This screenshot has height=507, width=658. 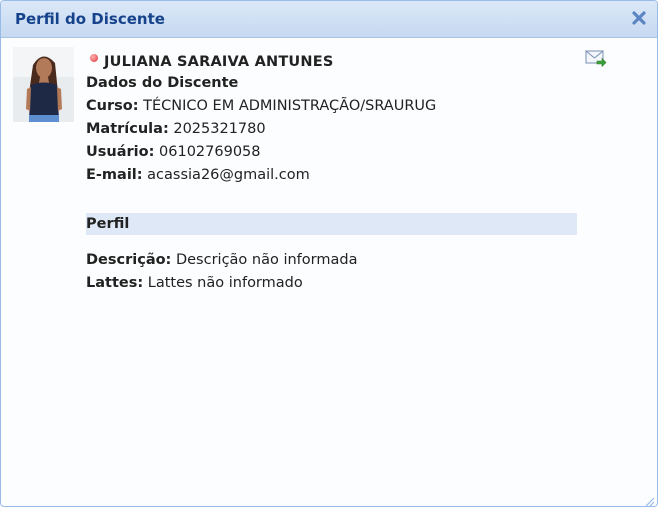 What do you see at coordinates (639, 18) in the screenshot?
I see `close-icon` at bounding box center [639, 18].